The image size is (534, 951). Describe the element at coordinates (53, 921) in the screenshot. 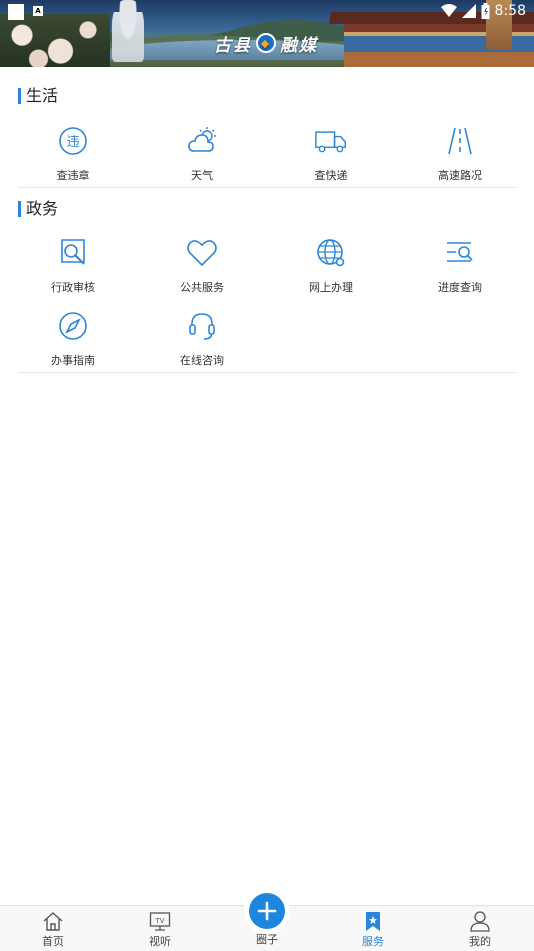

I see `home-icon` at that location.